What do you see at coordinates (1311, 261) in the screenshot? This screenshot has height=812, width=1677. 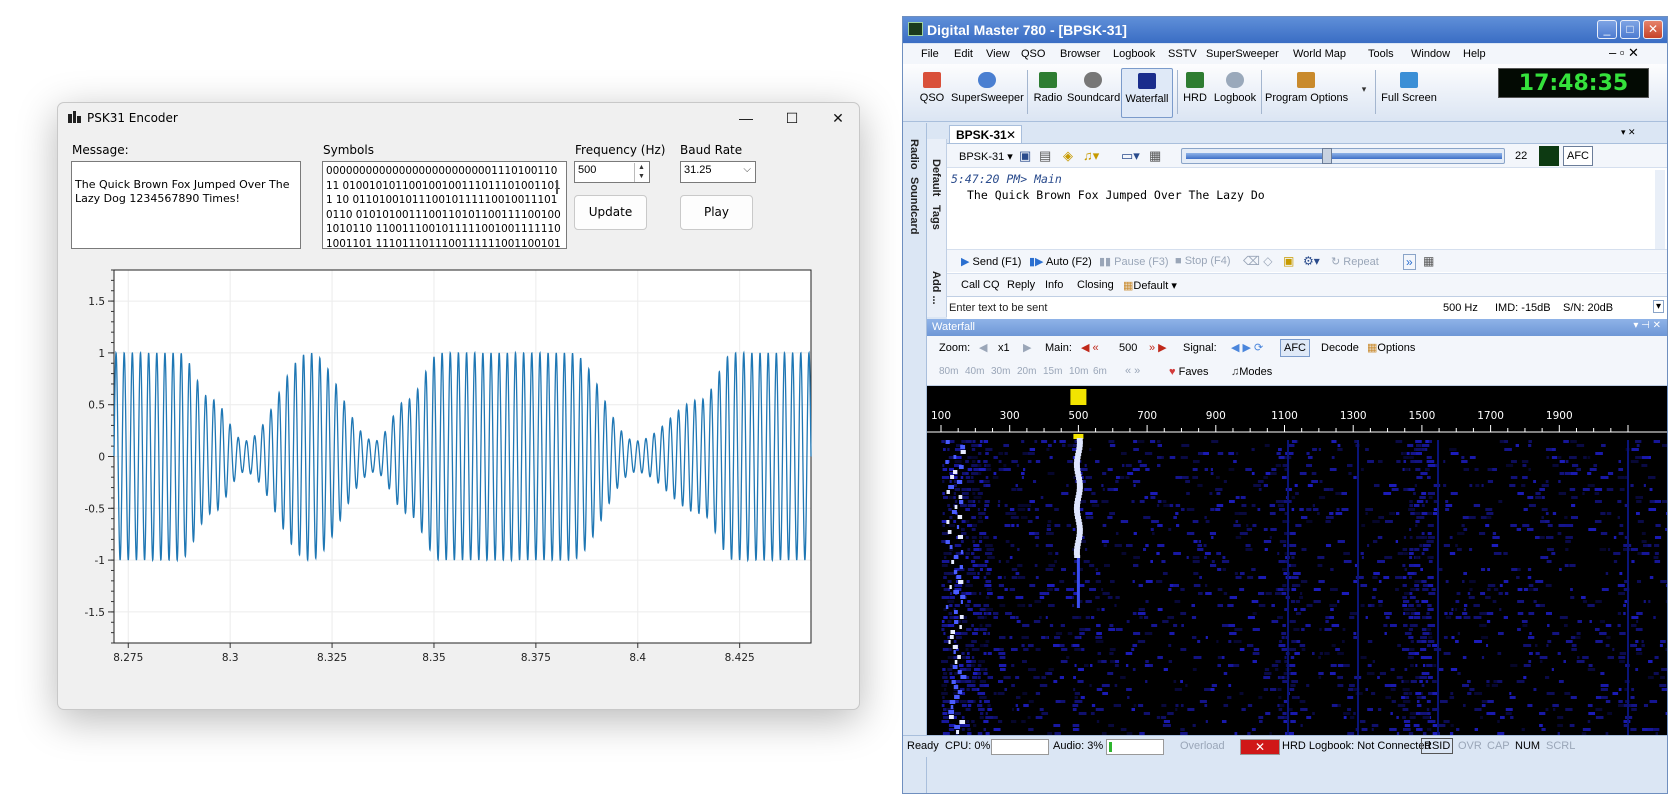 I see `macro-settings-icon: ⚙▾` at bounding box center [1311, 261].